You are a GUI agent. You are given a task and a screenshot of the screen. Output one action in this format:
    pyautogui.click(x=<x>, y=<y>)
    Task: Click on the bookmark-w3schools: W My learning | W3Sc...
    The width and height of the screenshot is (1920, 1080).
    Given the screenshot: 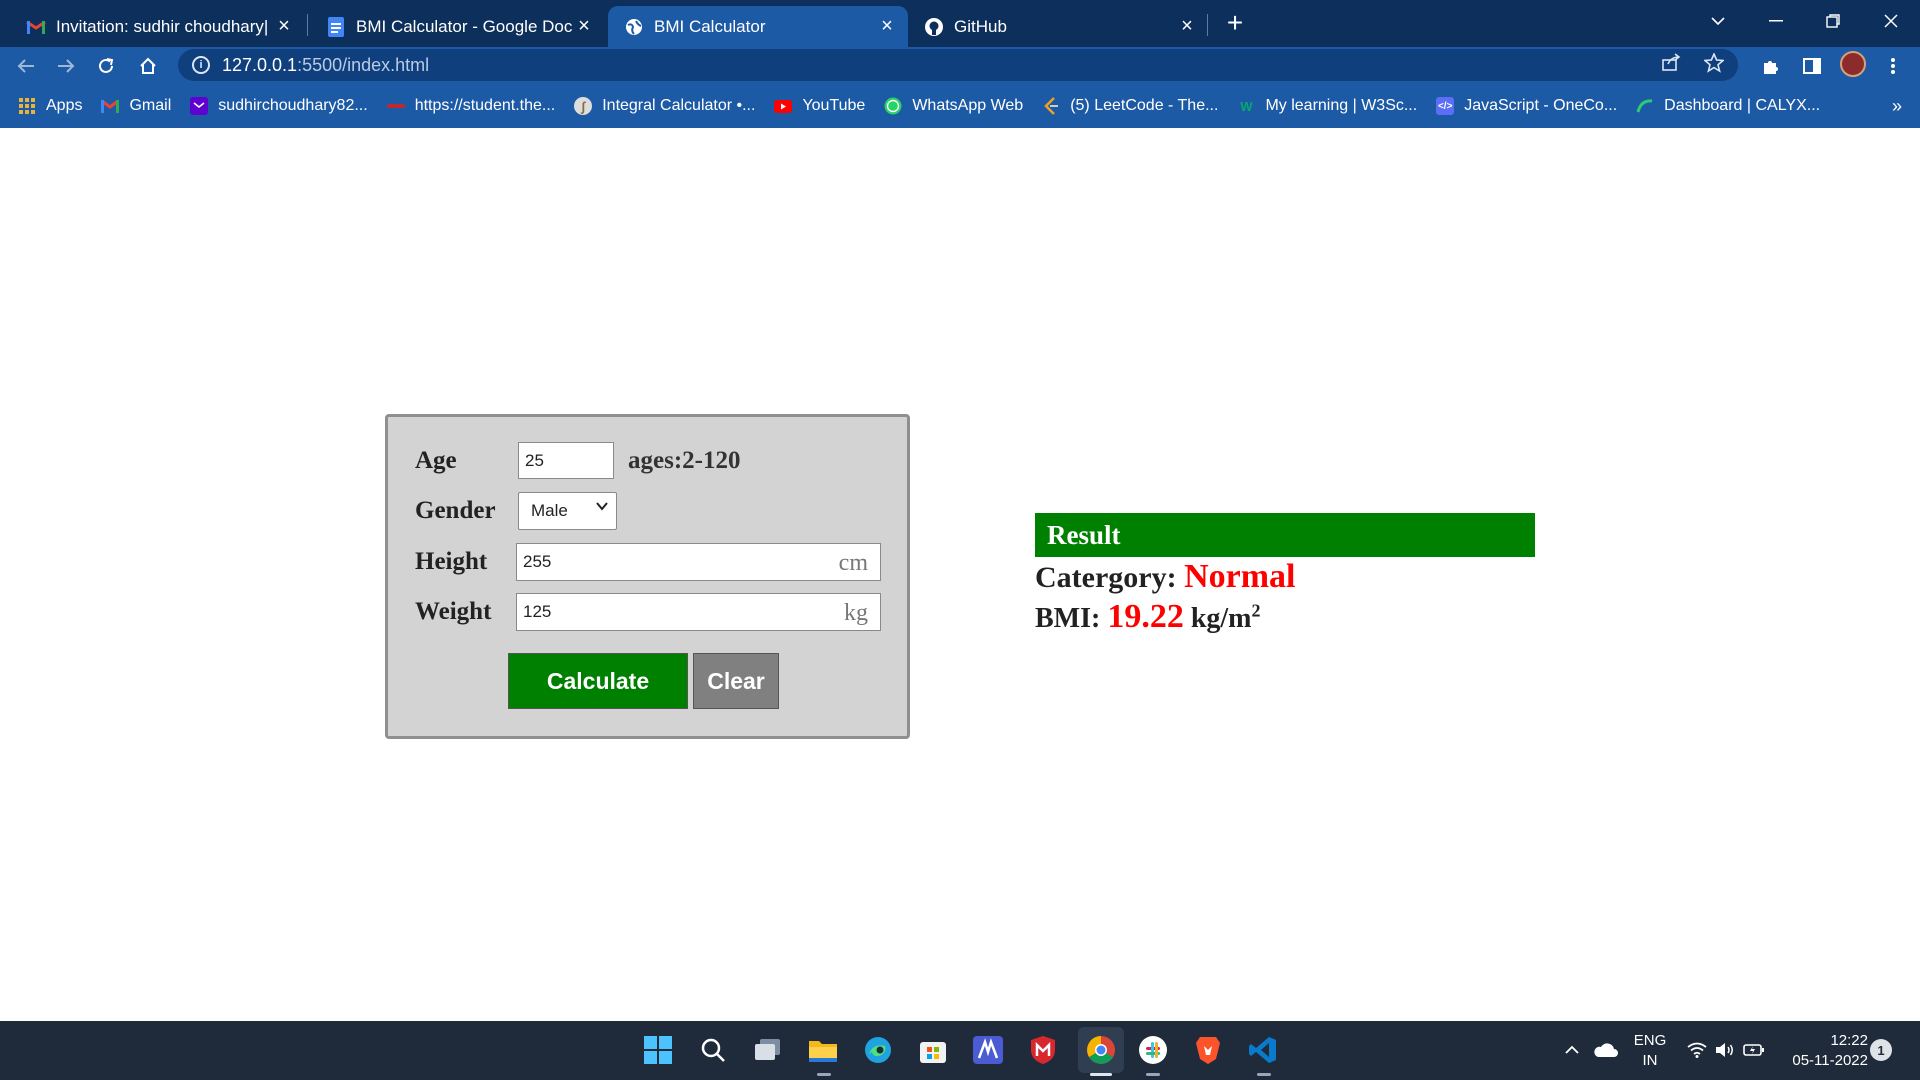 What is the action you would take?
    pyautogui.click(x=1327, y=106)
    